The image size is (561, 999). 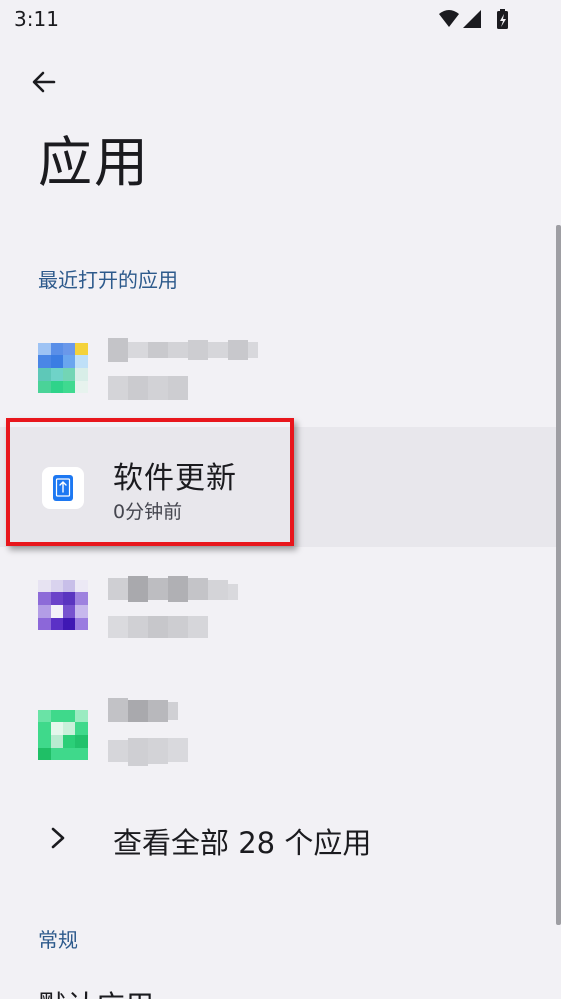 What do you see at coordinates (36, 19) in the screenshot?
I see `status-time: 3:11` at bounding box center [36, 19].